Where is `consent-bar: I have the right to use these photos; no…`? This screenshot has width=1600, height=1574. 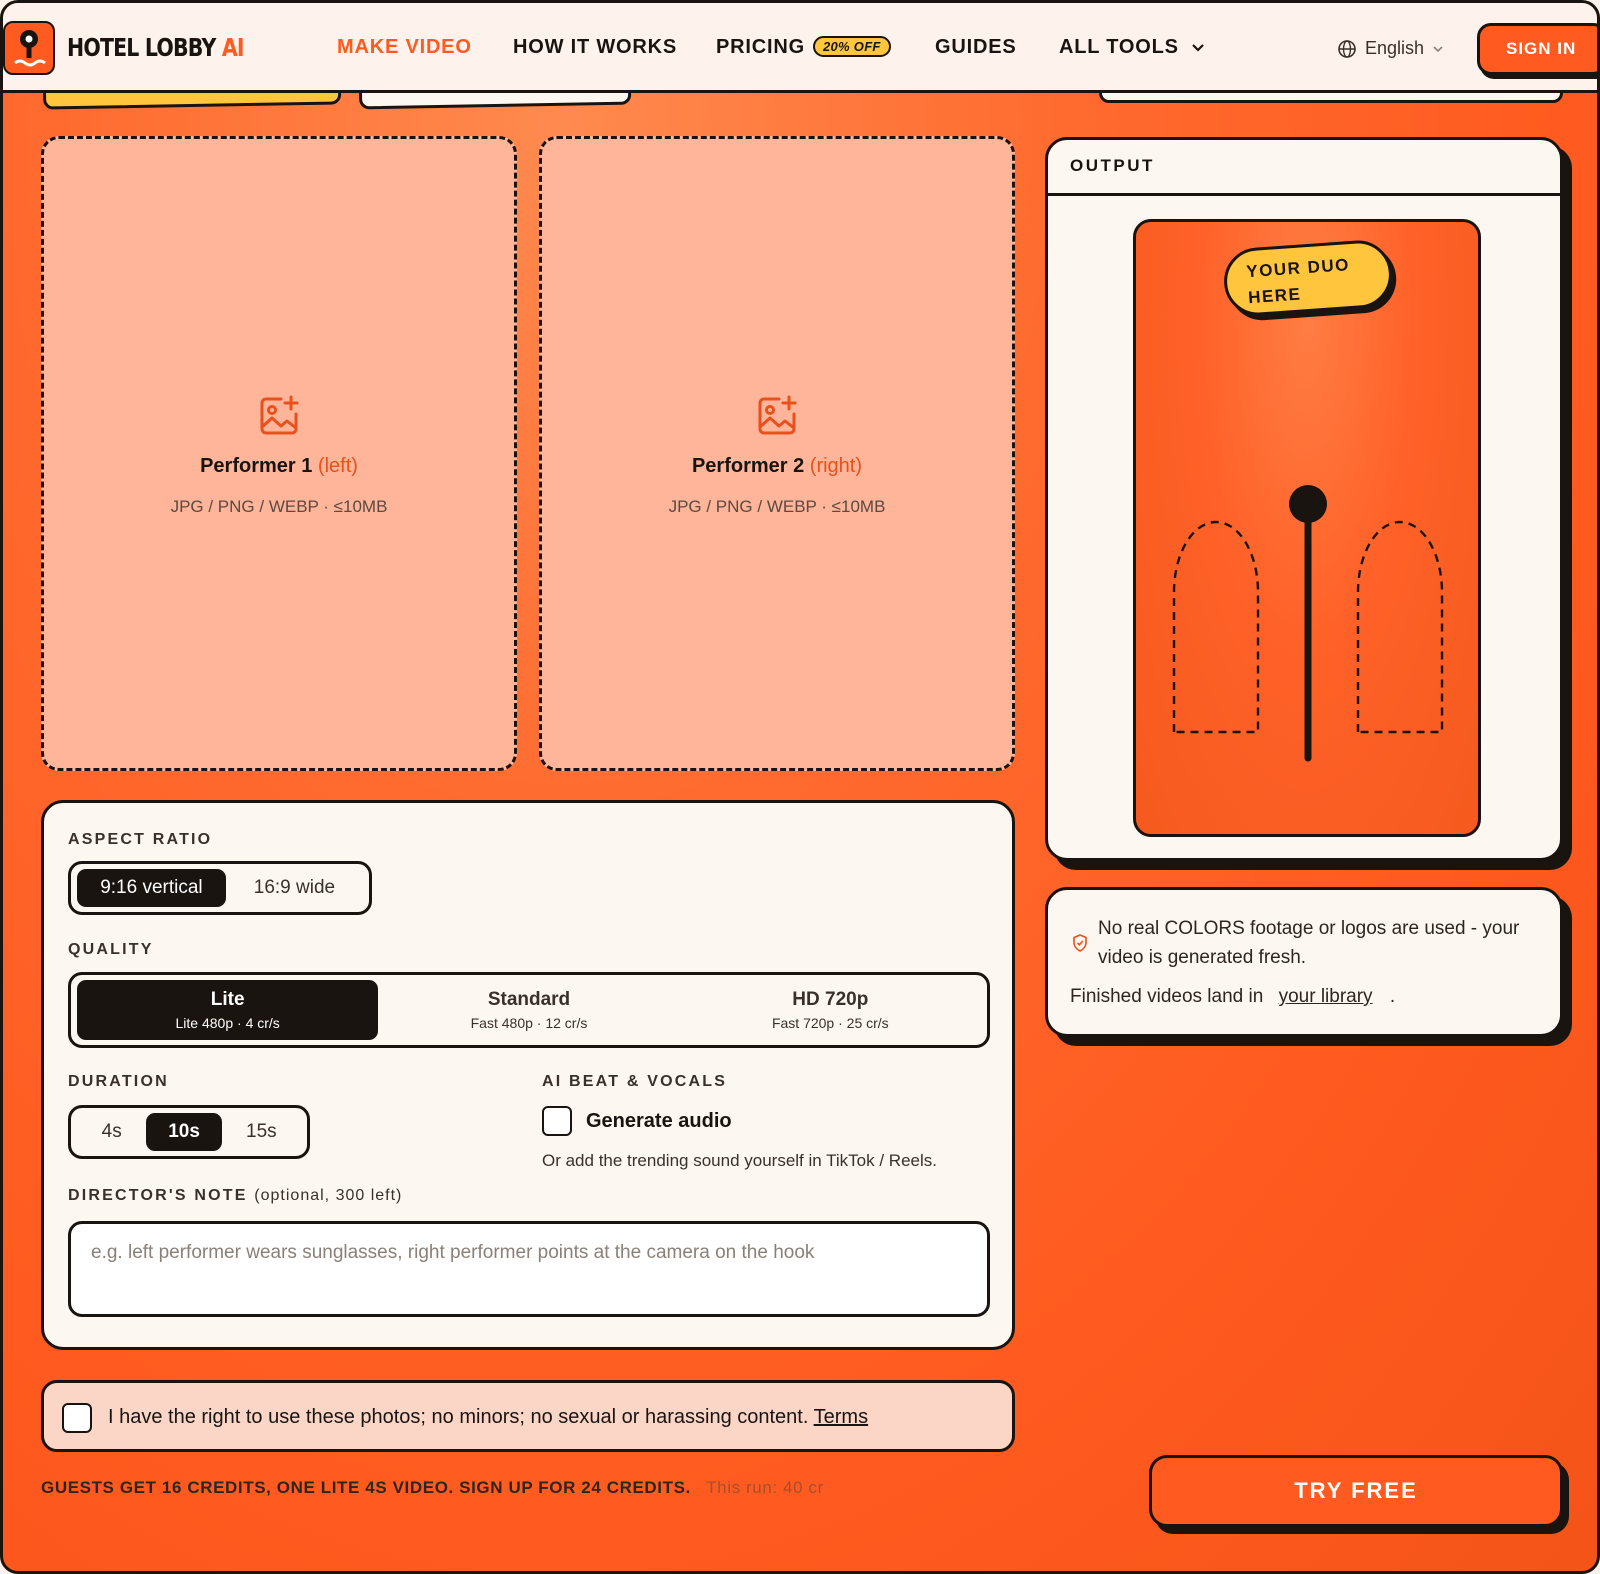 consent-bar: I have the right to use these photos; no… is located at coordinates (528, 1416).